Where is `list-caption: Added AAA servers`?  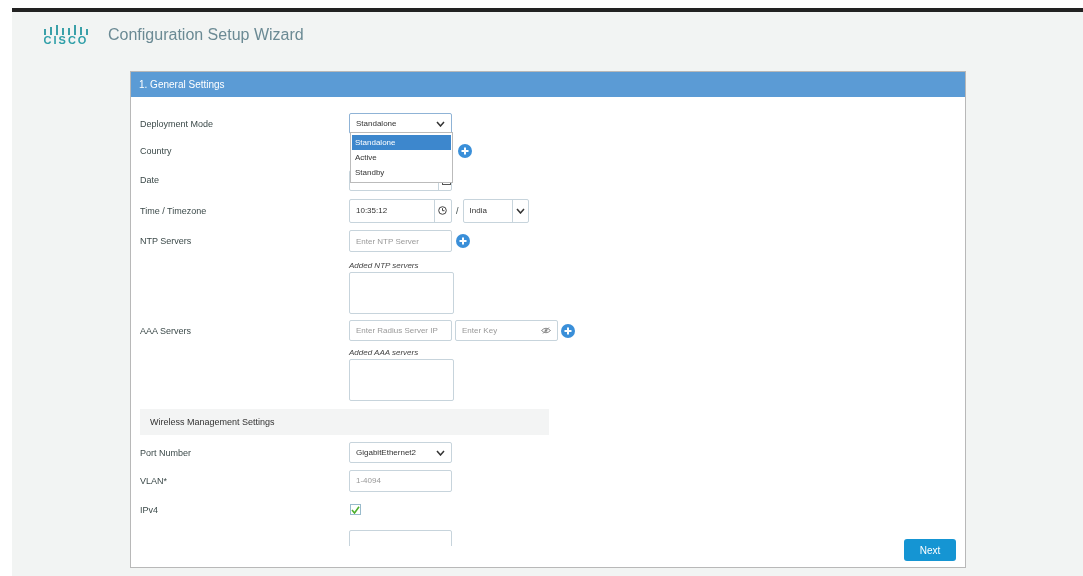 list-caption: Added AAA servers is located at coordinates (384, 352).